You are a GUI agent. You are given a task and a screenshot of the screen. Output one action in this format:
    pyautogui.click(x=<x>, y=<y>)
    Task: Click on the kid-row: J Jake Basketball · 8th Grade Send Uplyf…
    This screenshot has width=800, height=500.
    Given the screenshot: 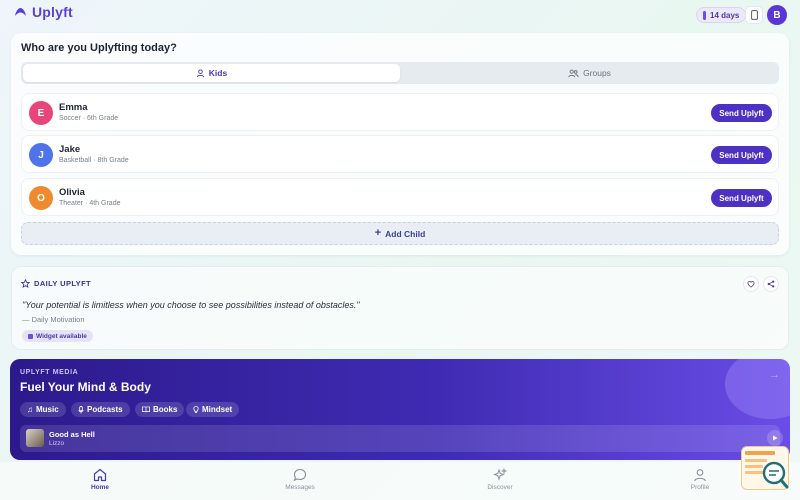 What is the action you would take?
    pyautogui.click(x=400, y=154)
    